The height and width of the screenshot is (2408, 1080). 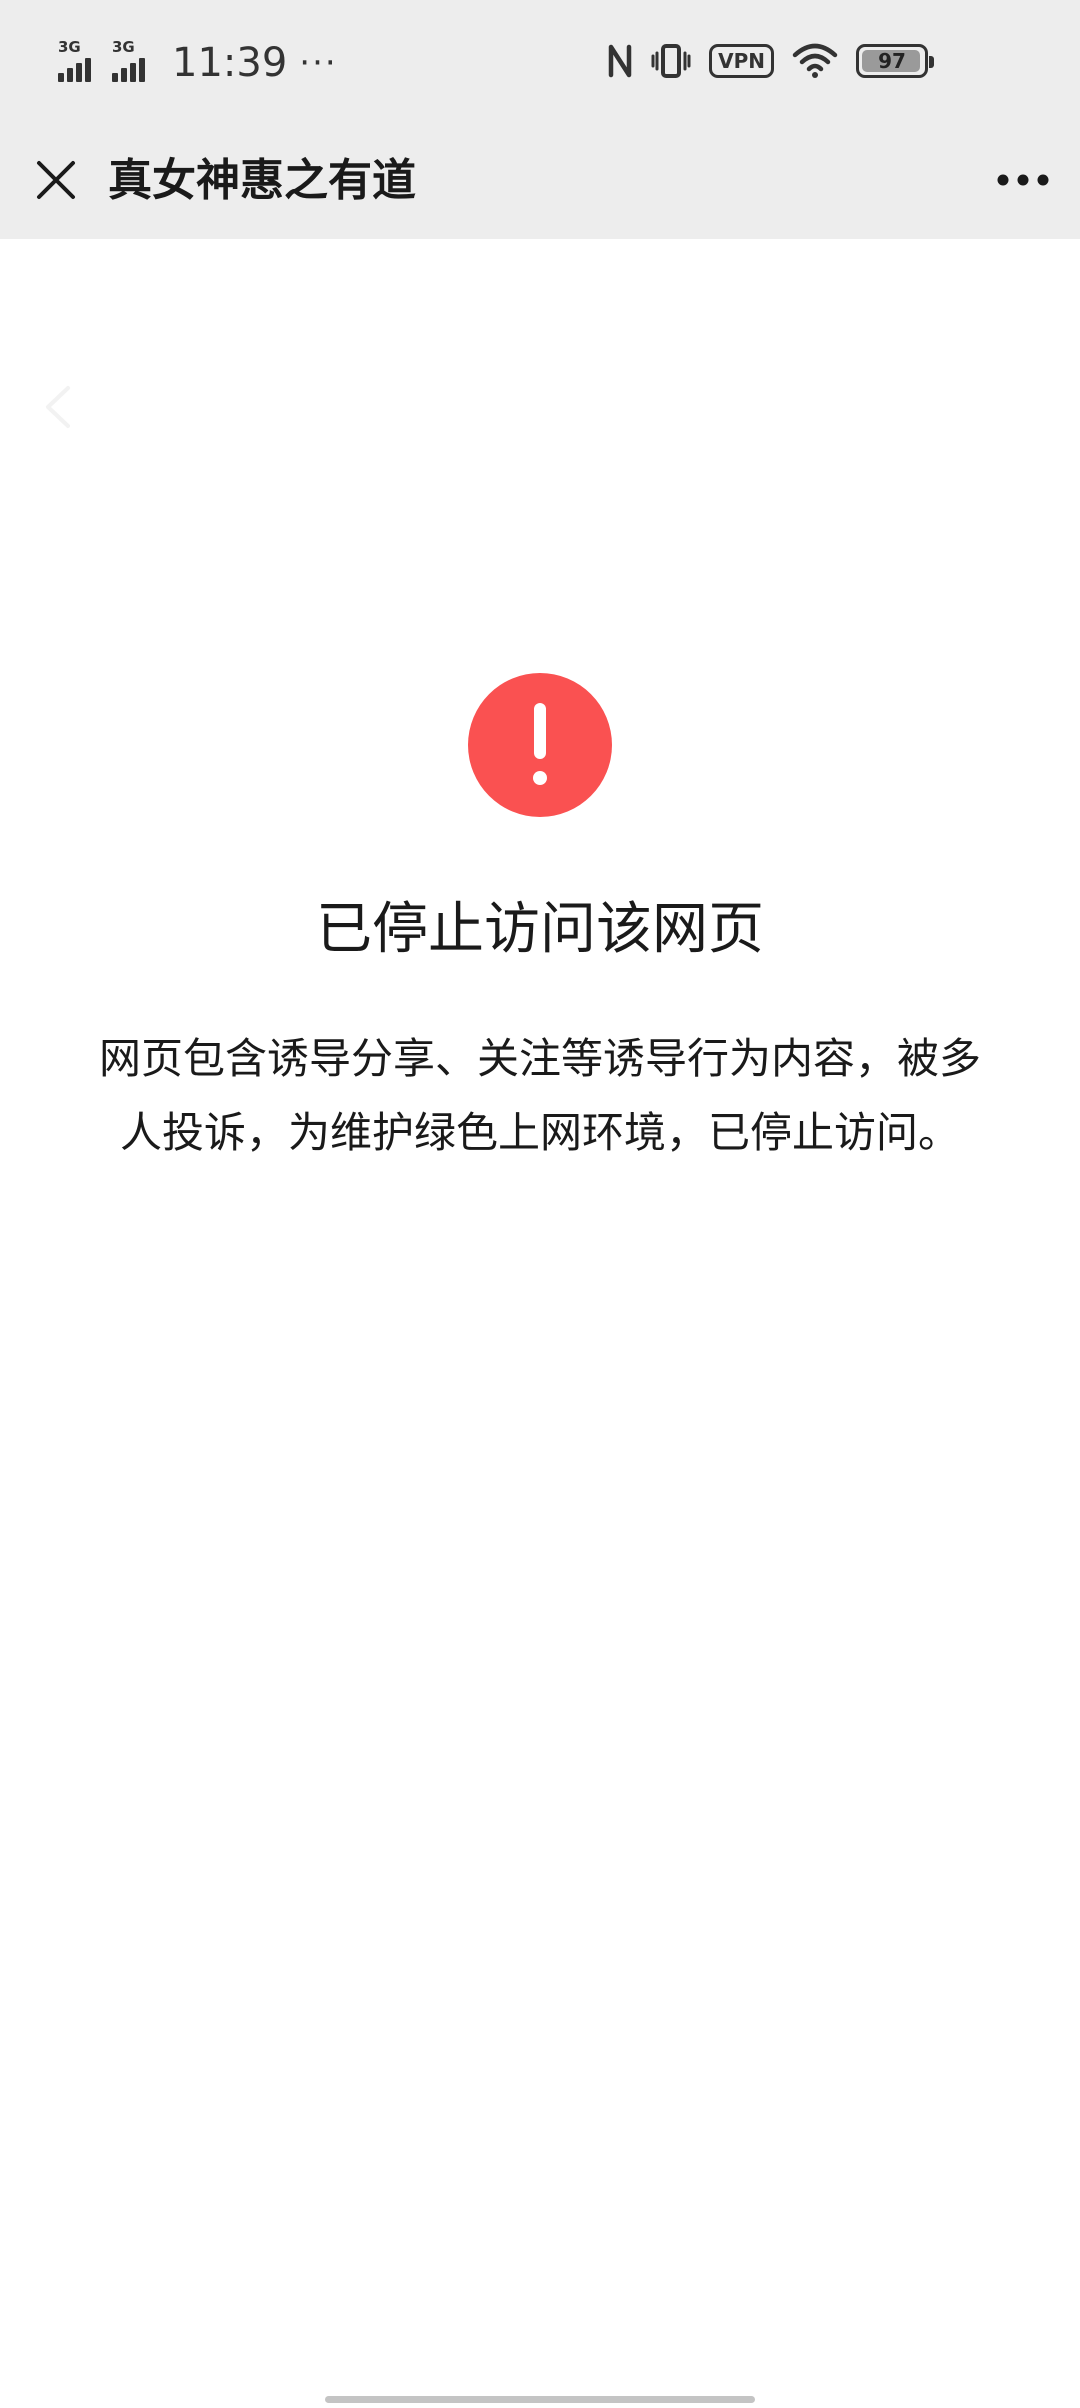 I want to click on more-options-button, so click(x=1023, y=180).